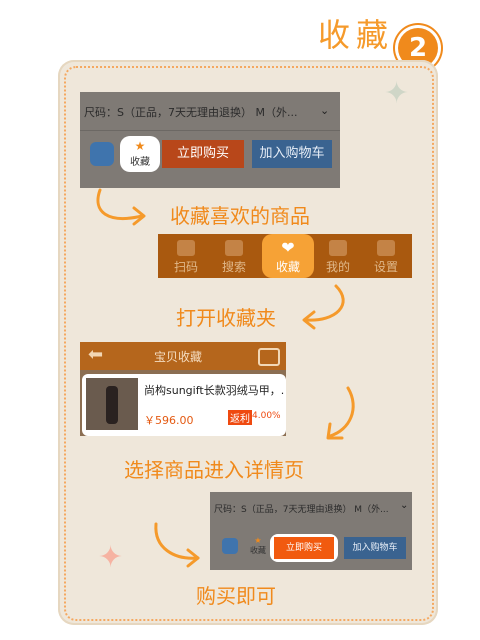 This screenshot has width=480, height=640. What do you see at coordinates (340, 413) in the screenshot?
I see `step3-arrow` at bounding box center [340, 413].